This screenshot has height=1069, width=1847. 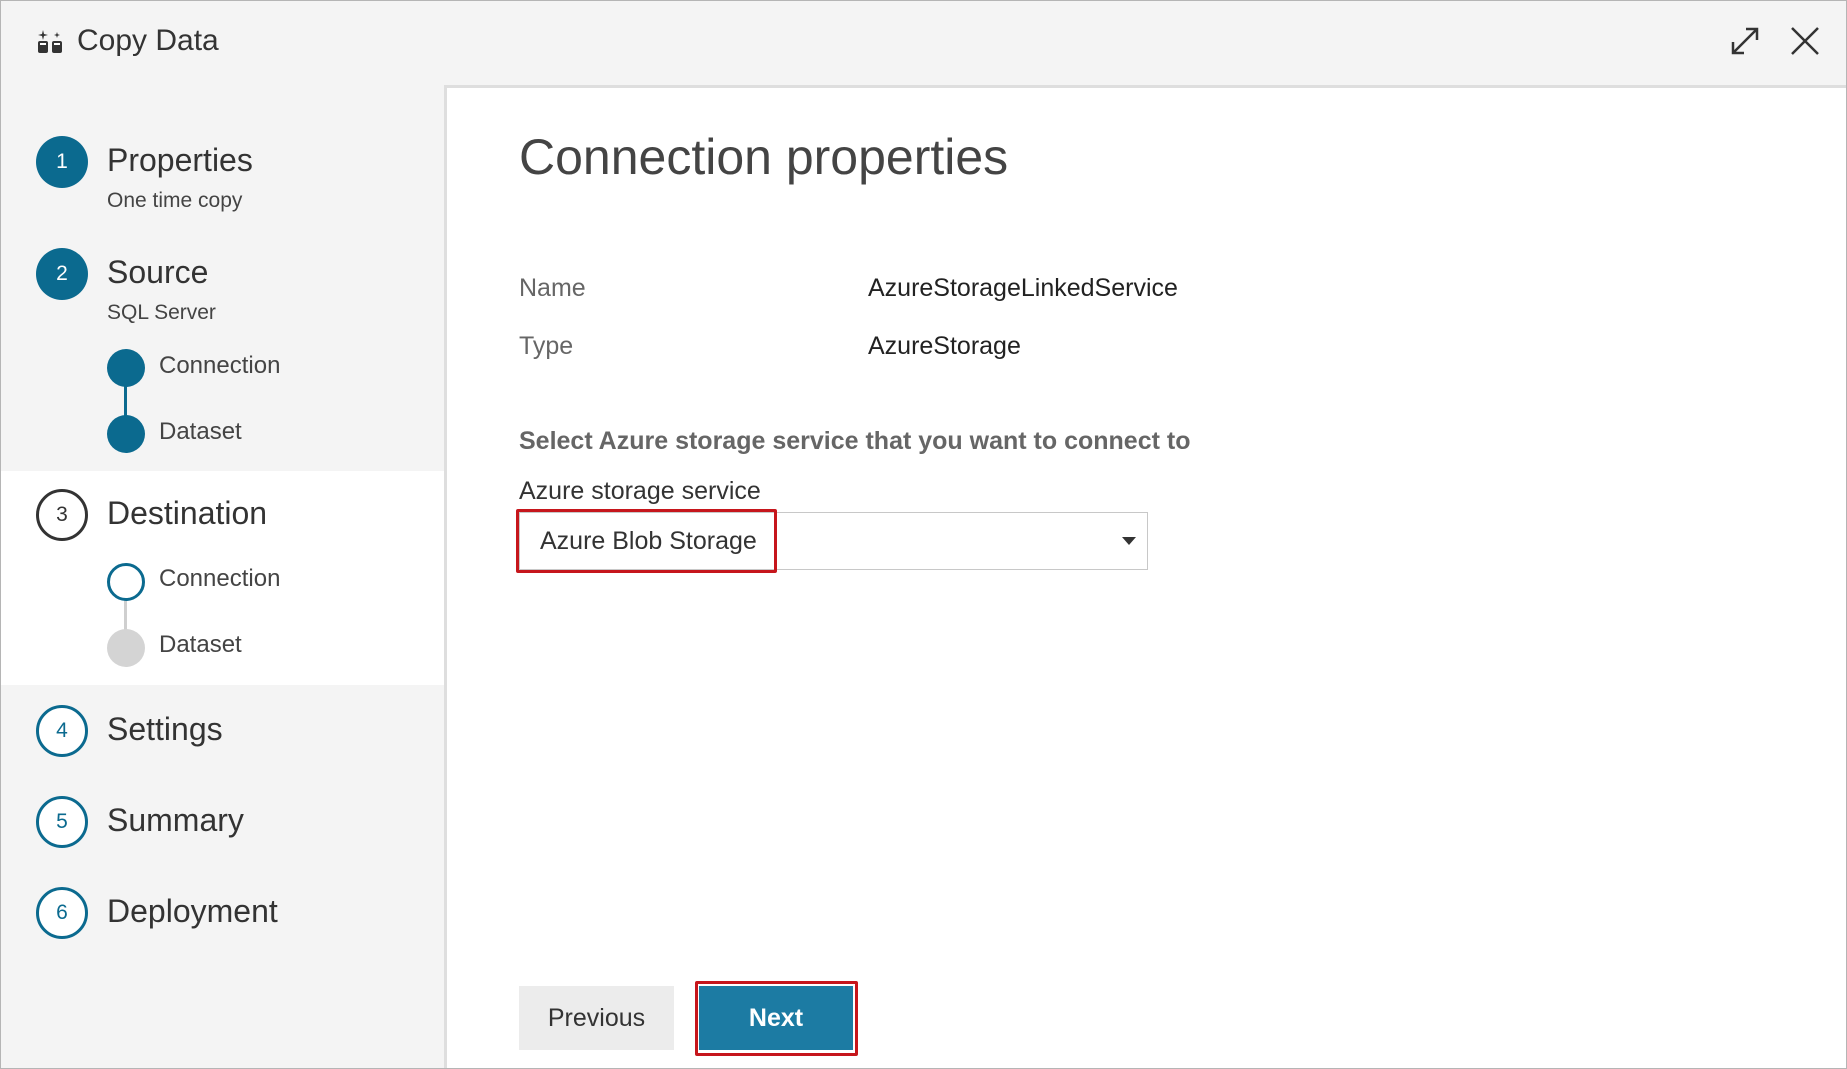 I want to click on step-destination-title: Destination, so click(x=187, y=513).